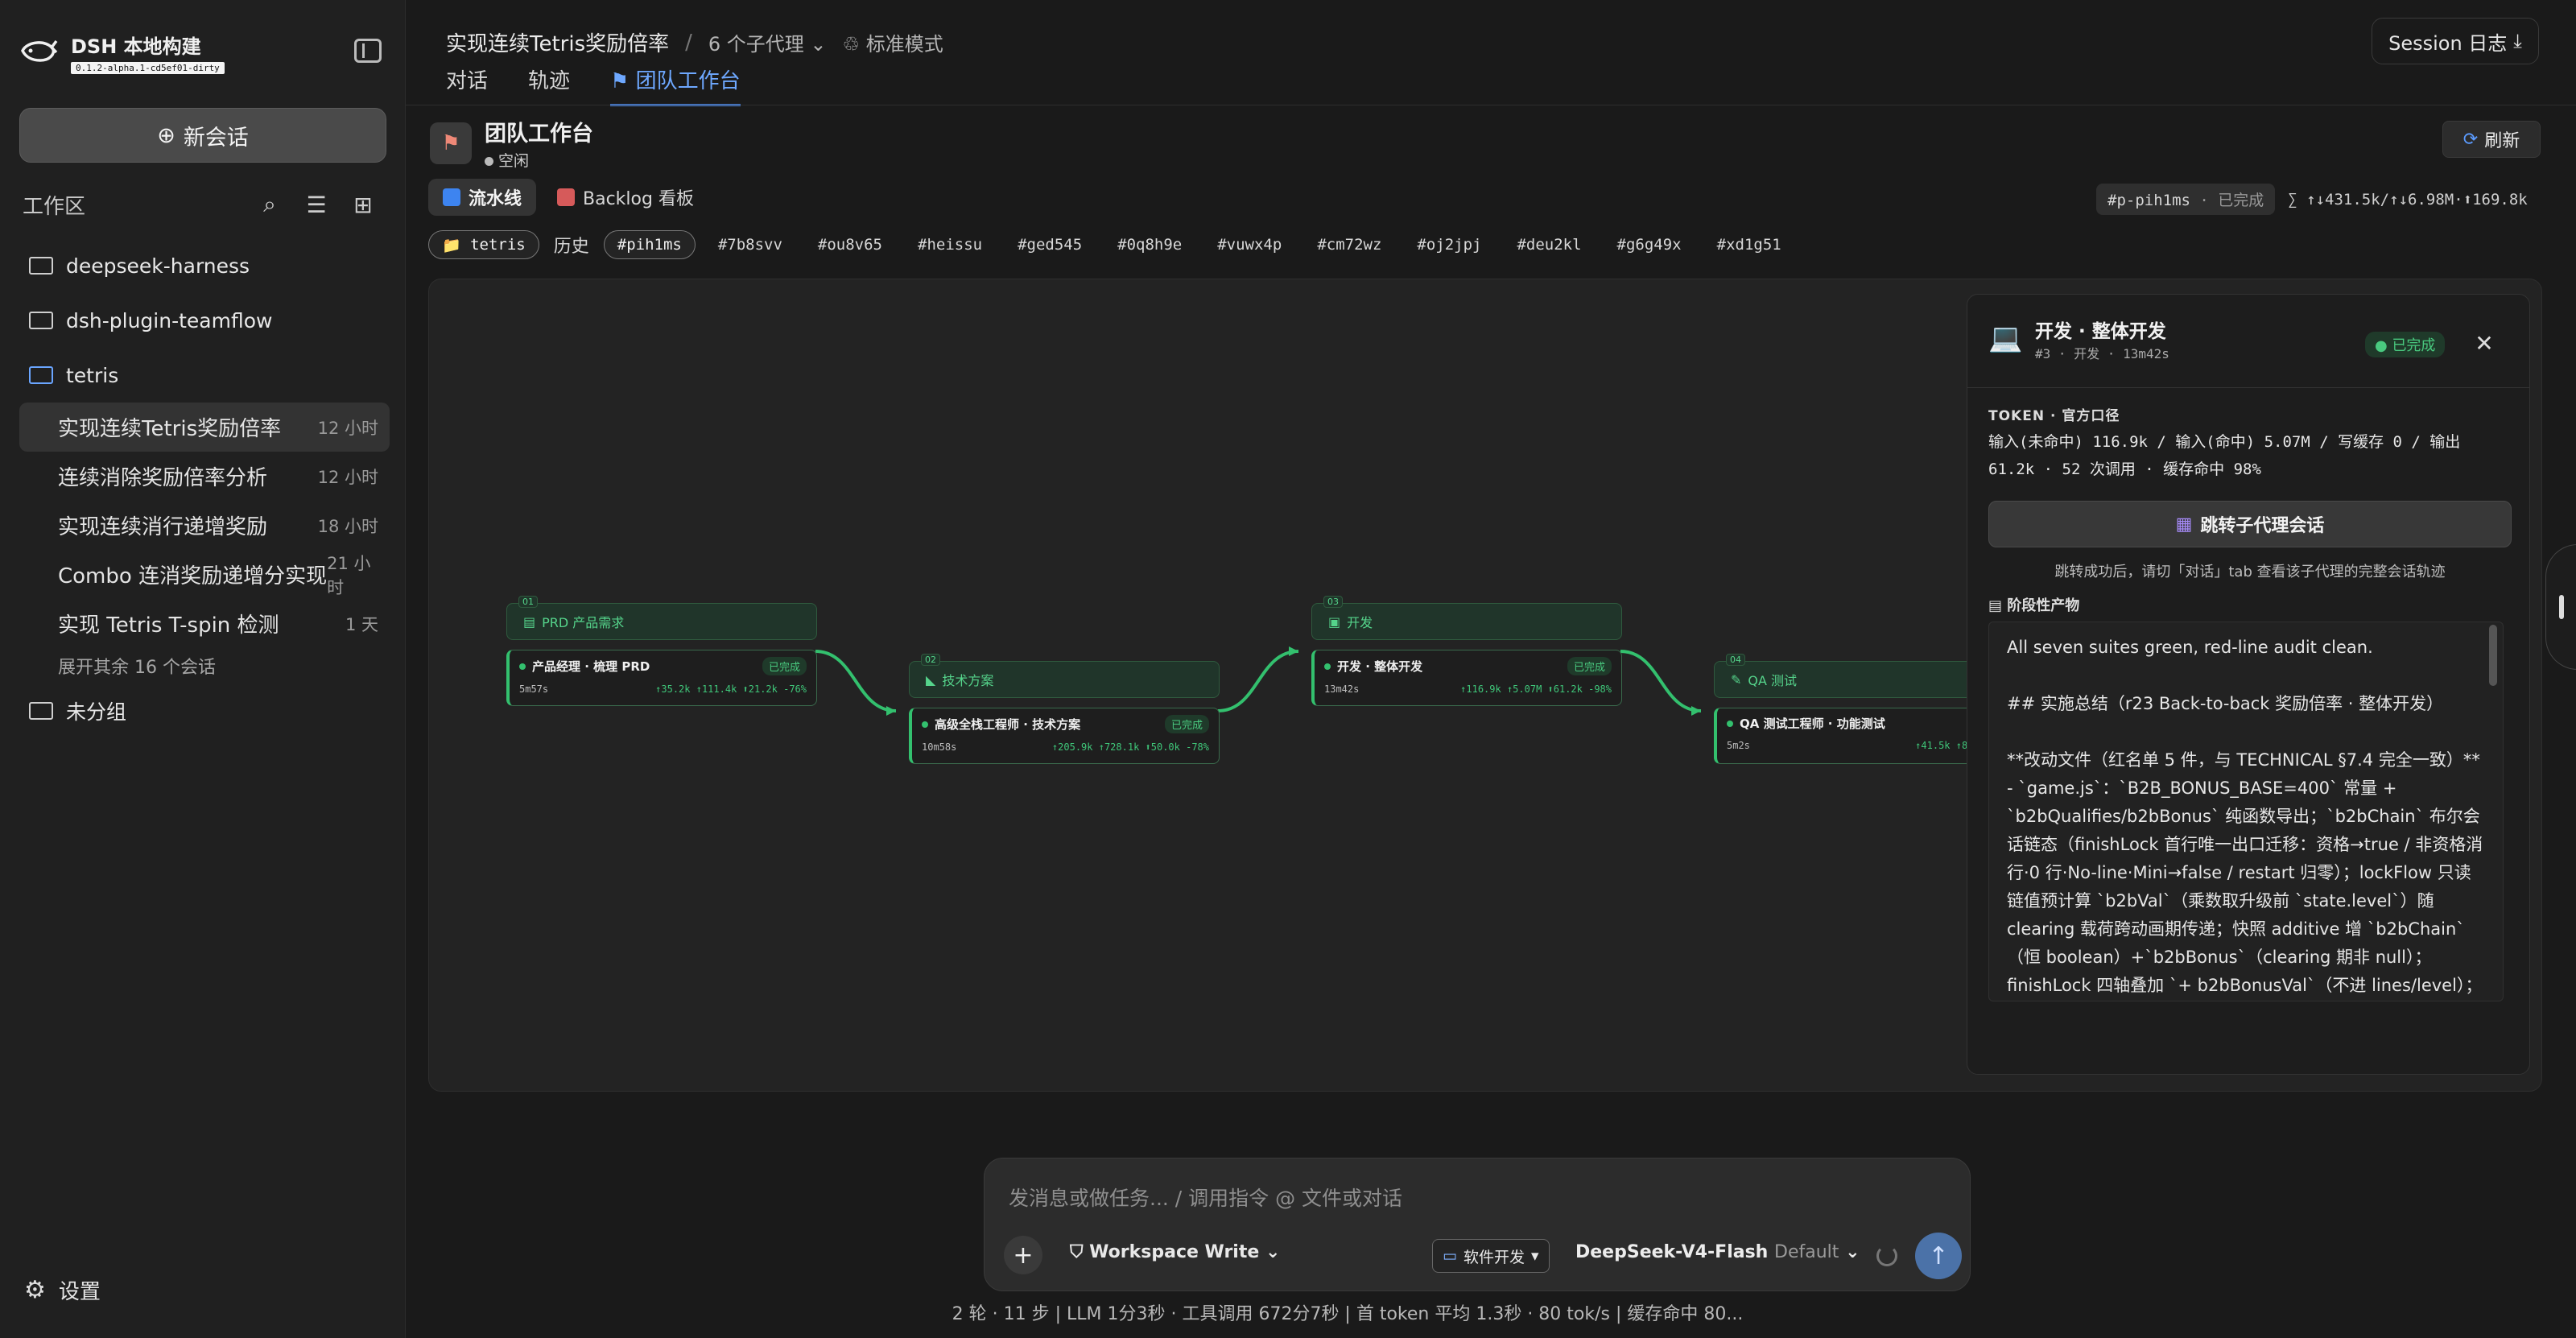  I want to click on session-log-button: Session 日志 ⤓, so click(2455, 41).